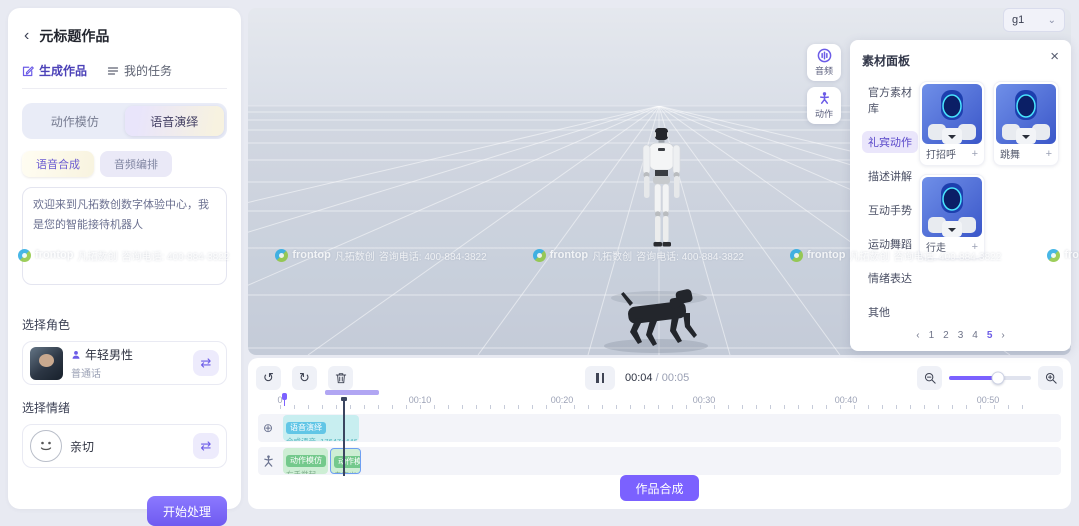 This screenshot has width=1079, height=526. I want to click on menu-item-other: 其他, so click(879, 312).